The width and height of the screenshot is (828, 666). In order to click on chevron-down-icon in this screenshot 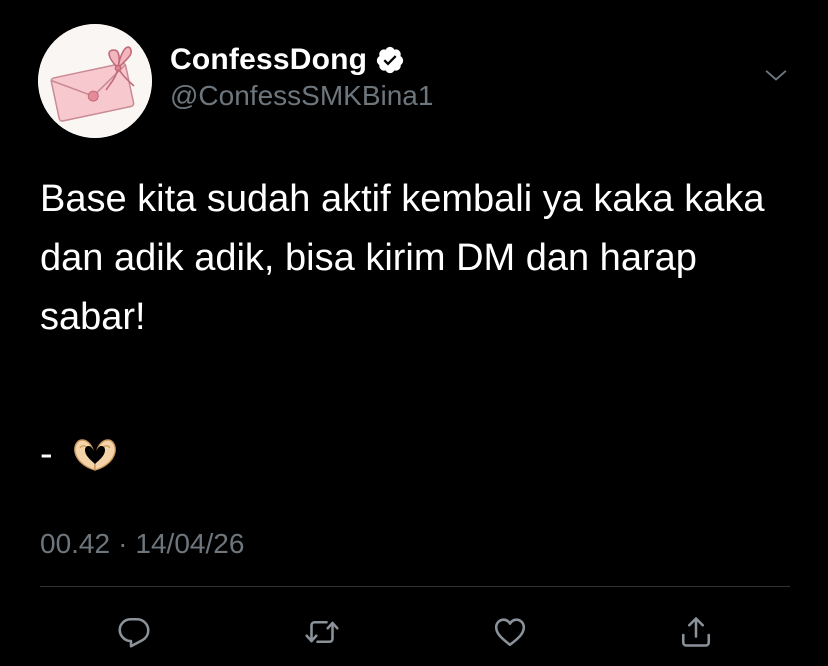, I will do `click(776, 75)`.